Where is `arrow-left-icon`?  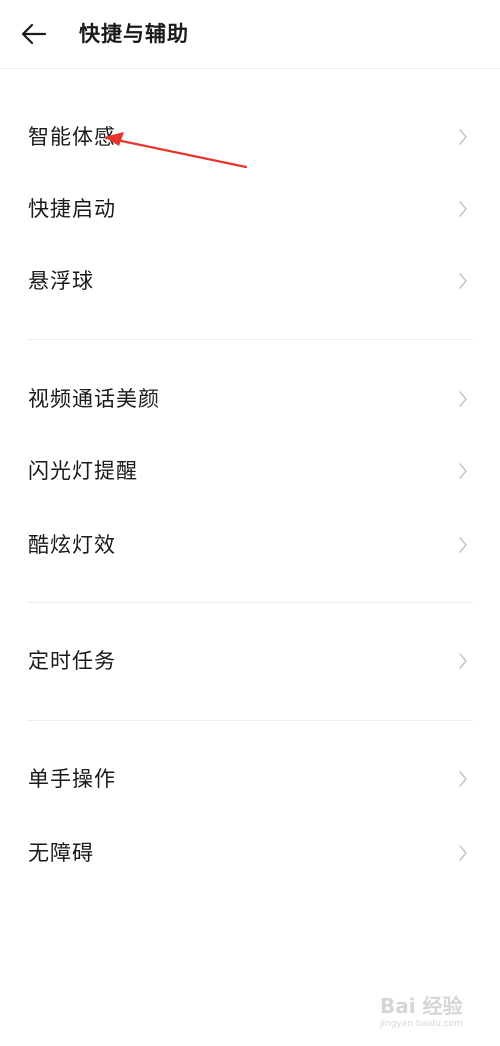 arrow-left-icon is located at coordinates (34, 34).